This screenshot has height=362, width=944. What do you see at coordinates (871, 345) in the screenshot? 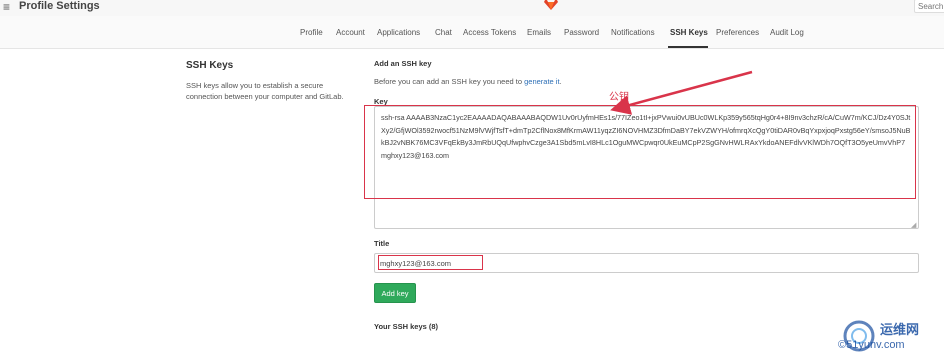
I see `watermark-subtext: ©51yunv.com` at bounding box center [871, 345].